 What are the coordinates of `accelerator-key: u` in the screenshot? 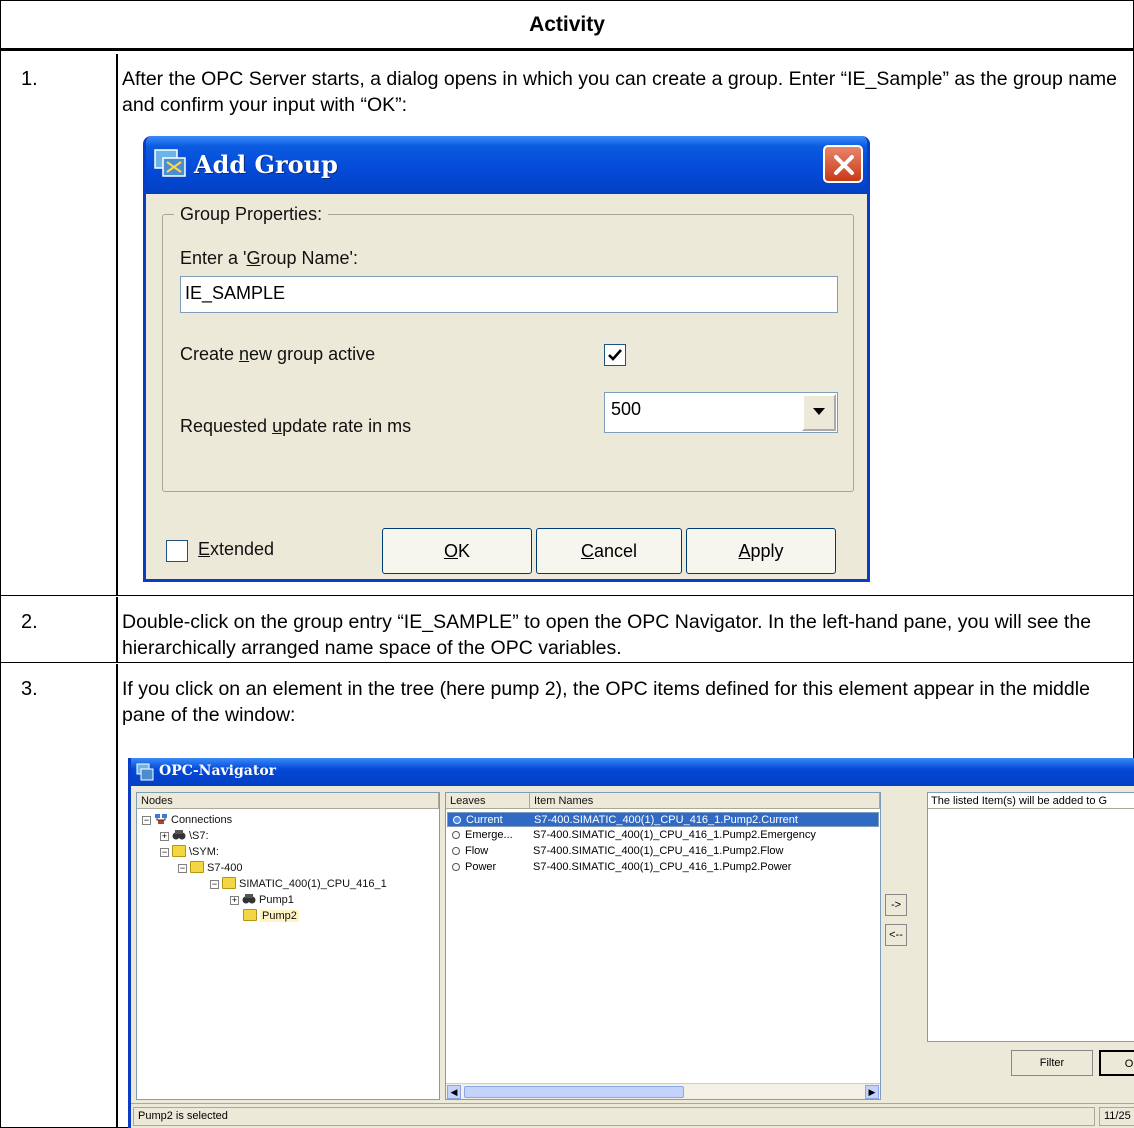 It's located at (277, 426).